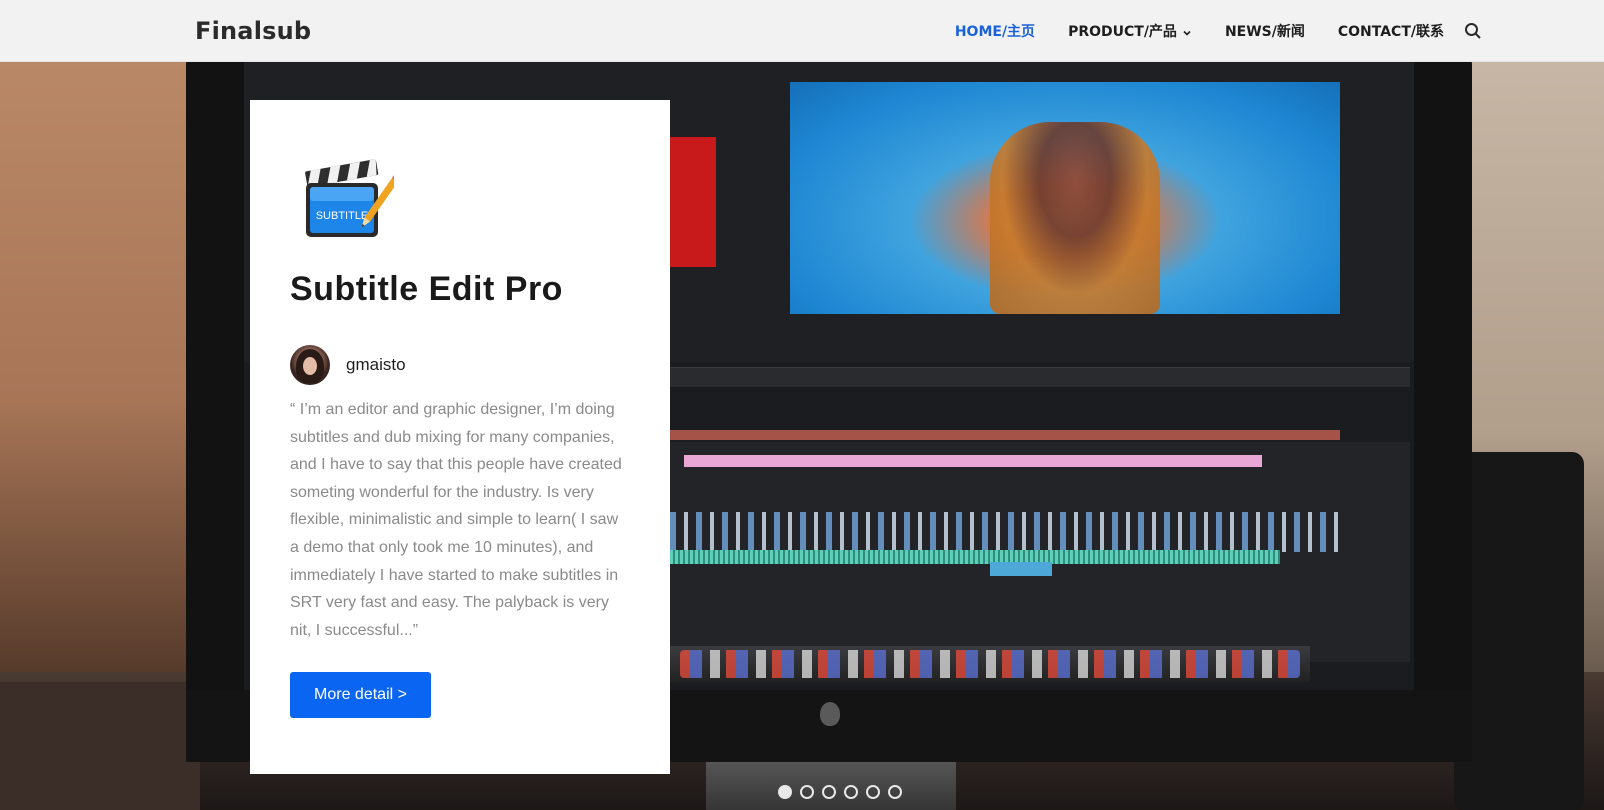 The height and width of the screenshot is (810, 1604). What do you see at coordinates (1005, 435) in the screenshot?
I see `editor-ruler` at bounding box center [1005, 435].